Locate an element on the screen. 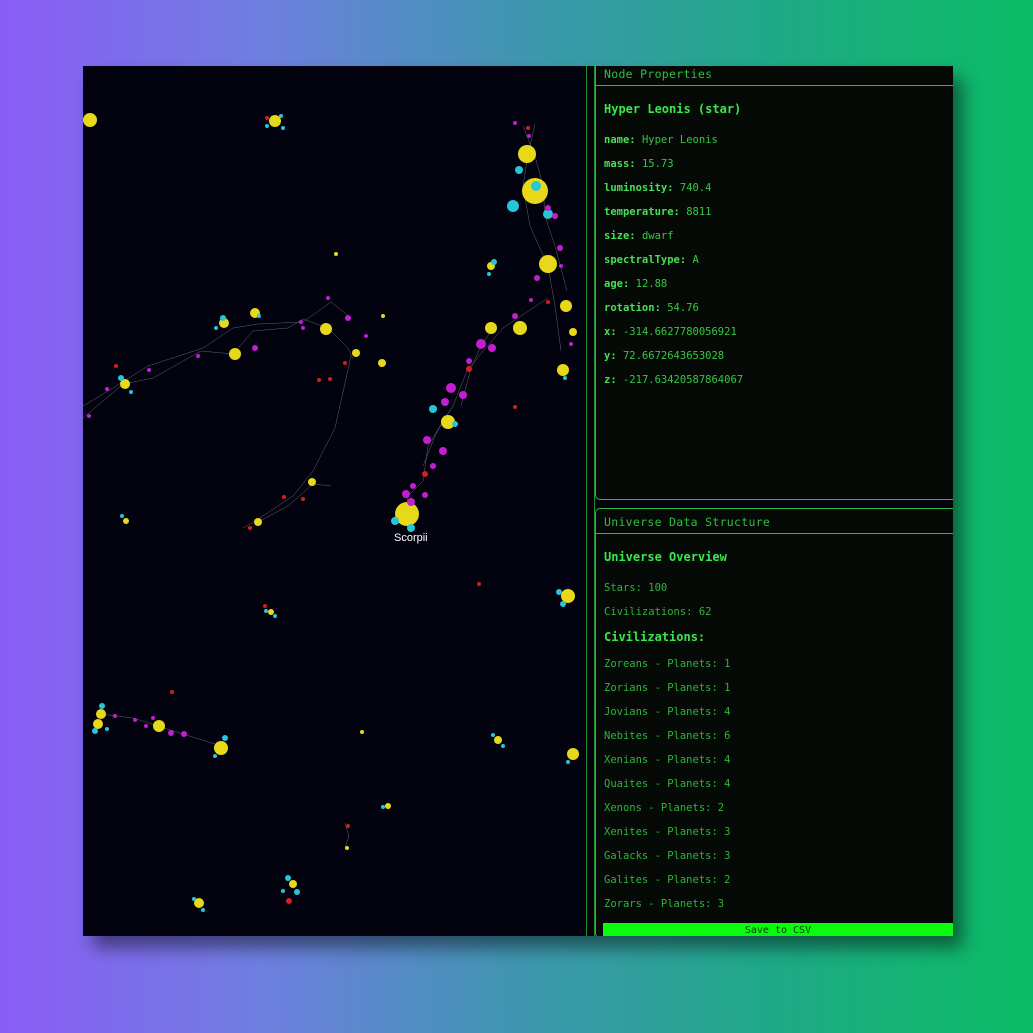 This screenshot has height=1033, width=1033. star-label-scorpii: Scorpii is located at coordinates (411, 538).